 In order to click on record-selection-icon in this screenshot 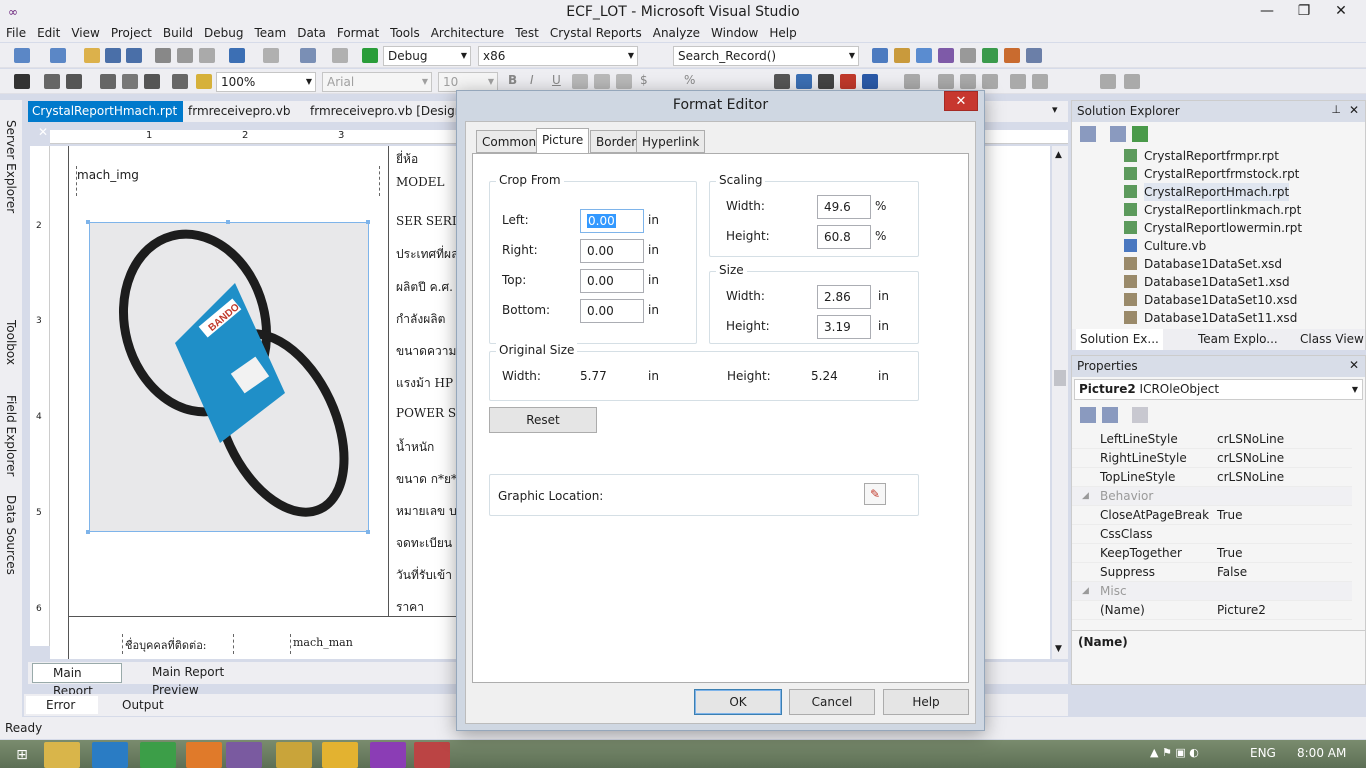, I will do `click(152, 81)`.